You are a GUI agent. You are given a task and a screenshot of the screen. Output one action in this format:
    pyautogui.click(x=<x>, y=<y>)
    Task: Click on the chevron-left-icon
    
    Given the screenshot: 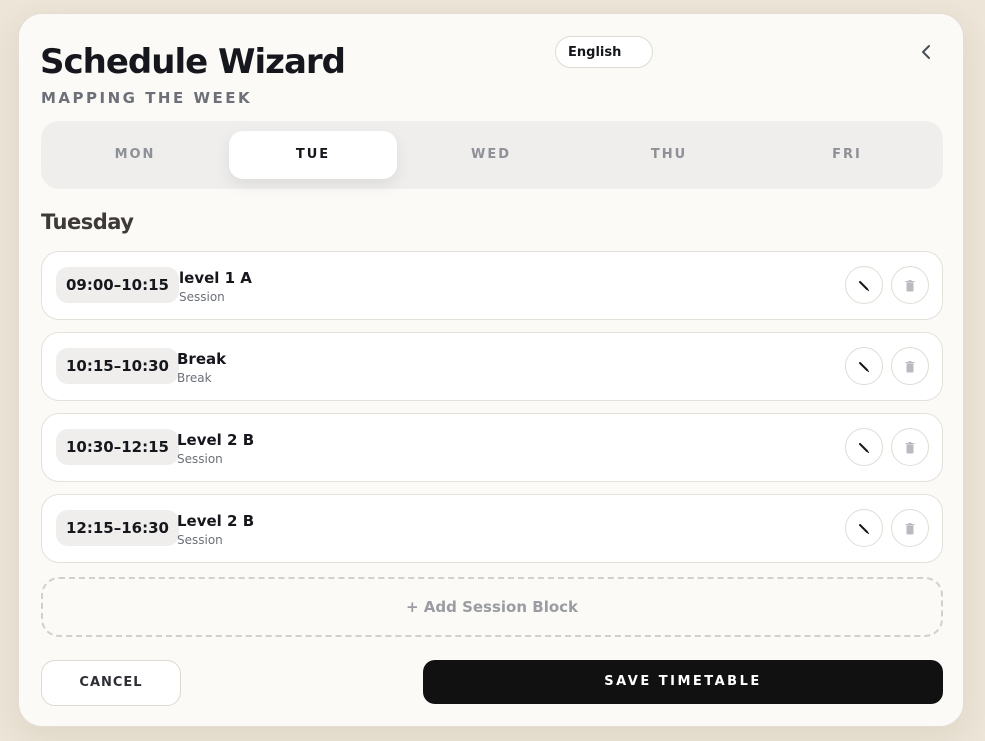 What is the action you would take?
    pyautogui.click(x=927, y=54)
    